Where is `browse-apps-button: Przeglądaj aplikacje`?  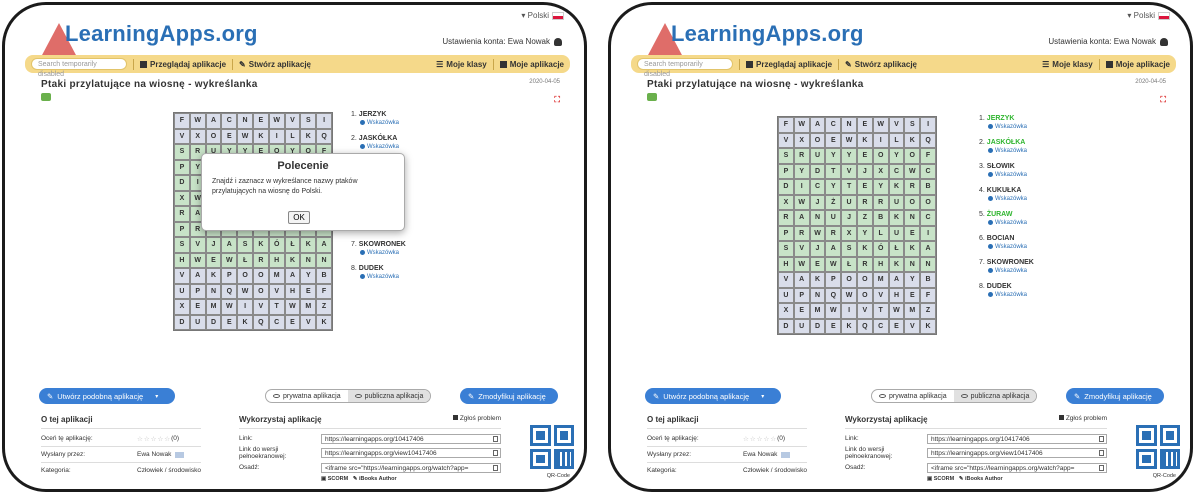 browse-apps-button: Przeglądaj aplikacje is located at coordinates (789, 64).